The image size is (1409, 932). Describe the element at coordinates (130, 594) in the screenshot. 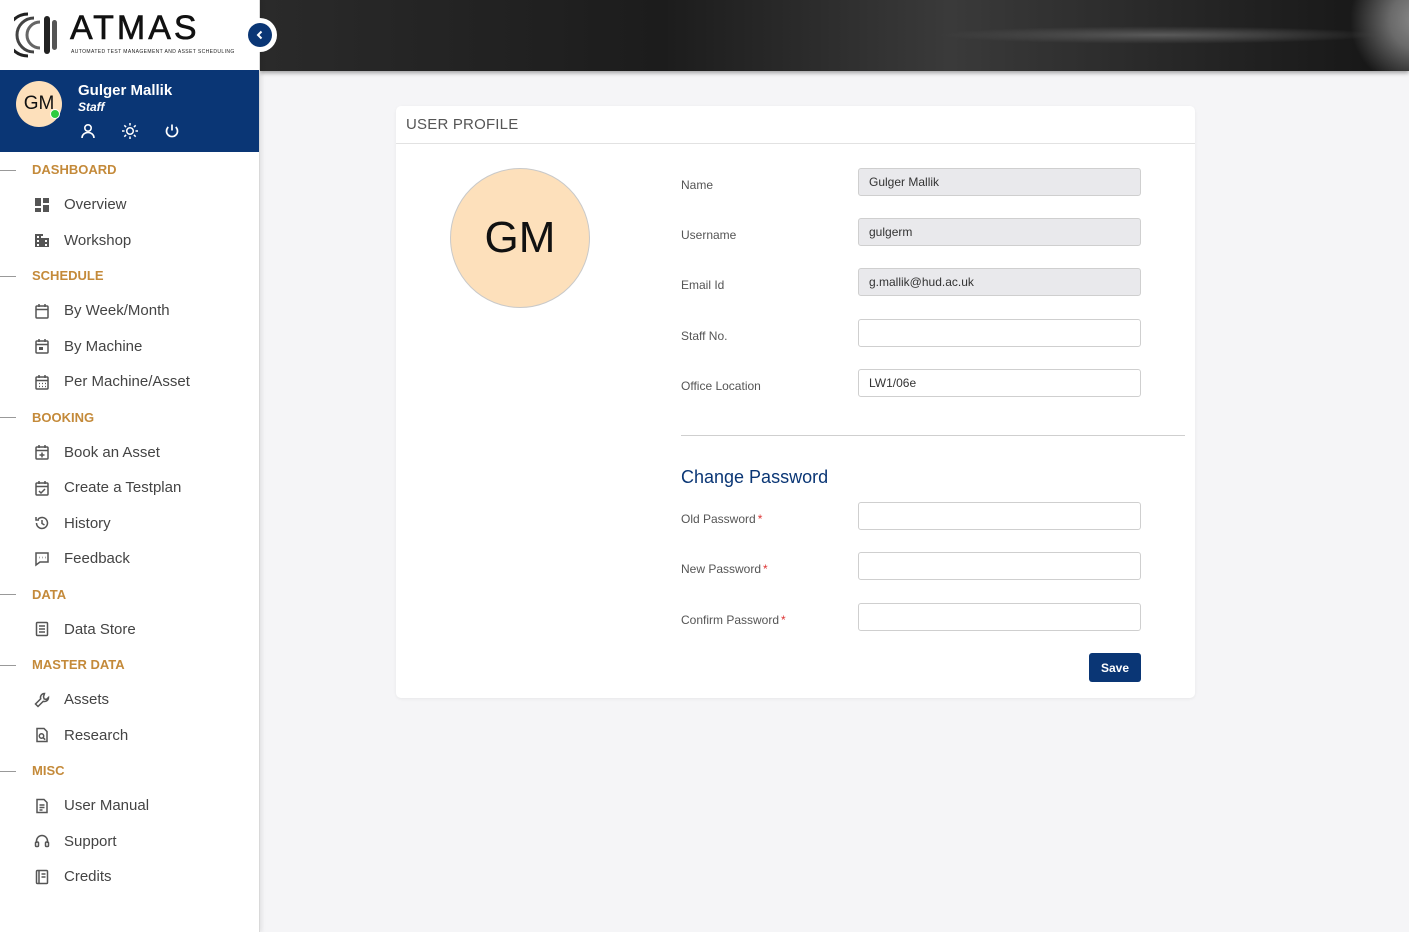

I see `section-data: DATA` at that location.